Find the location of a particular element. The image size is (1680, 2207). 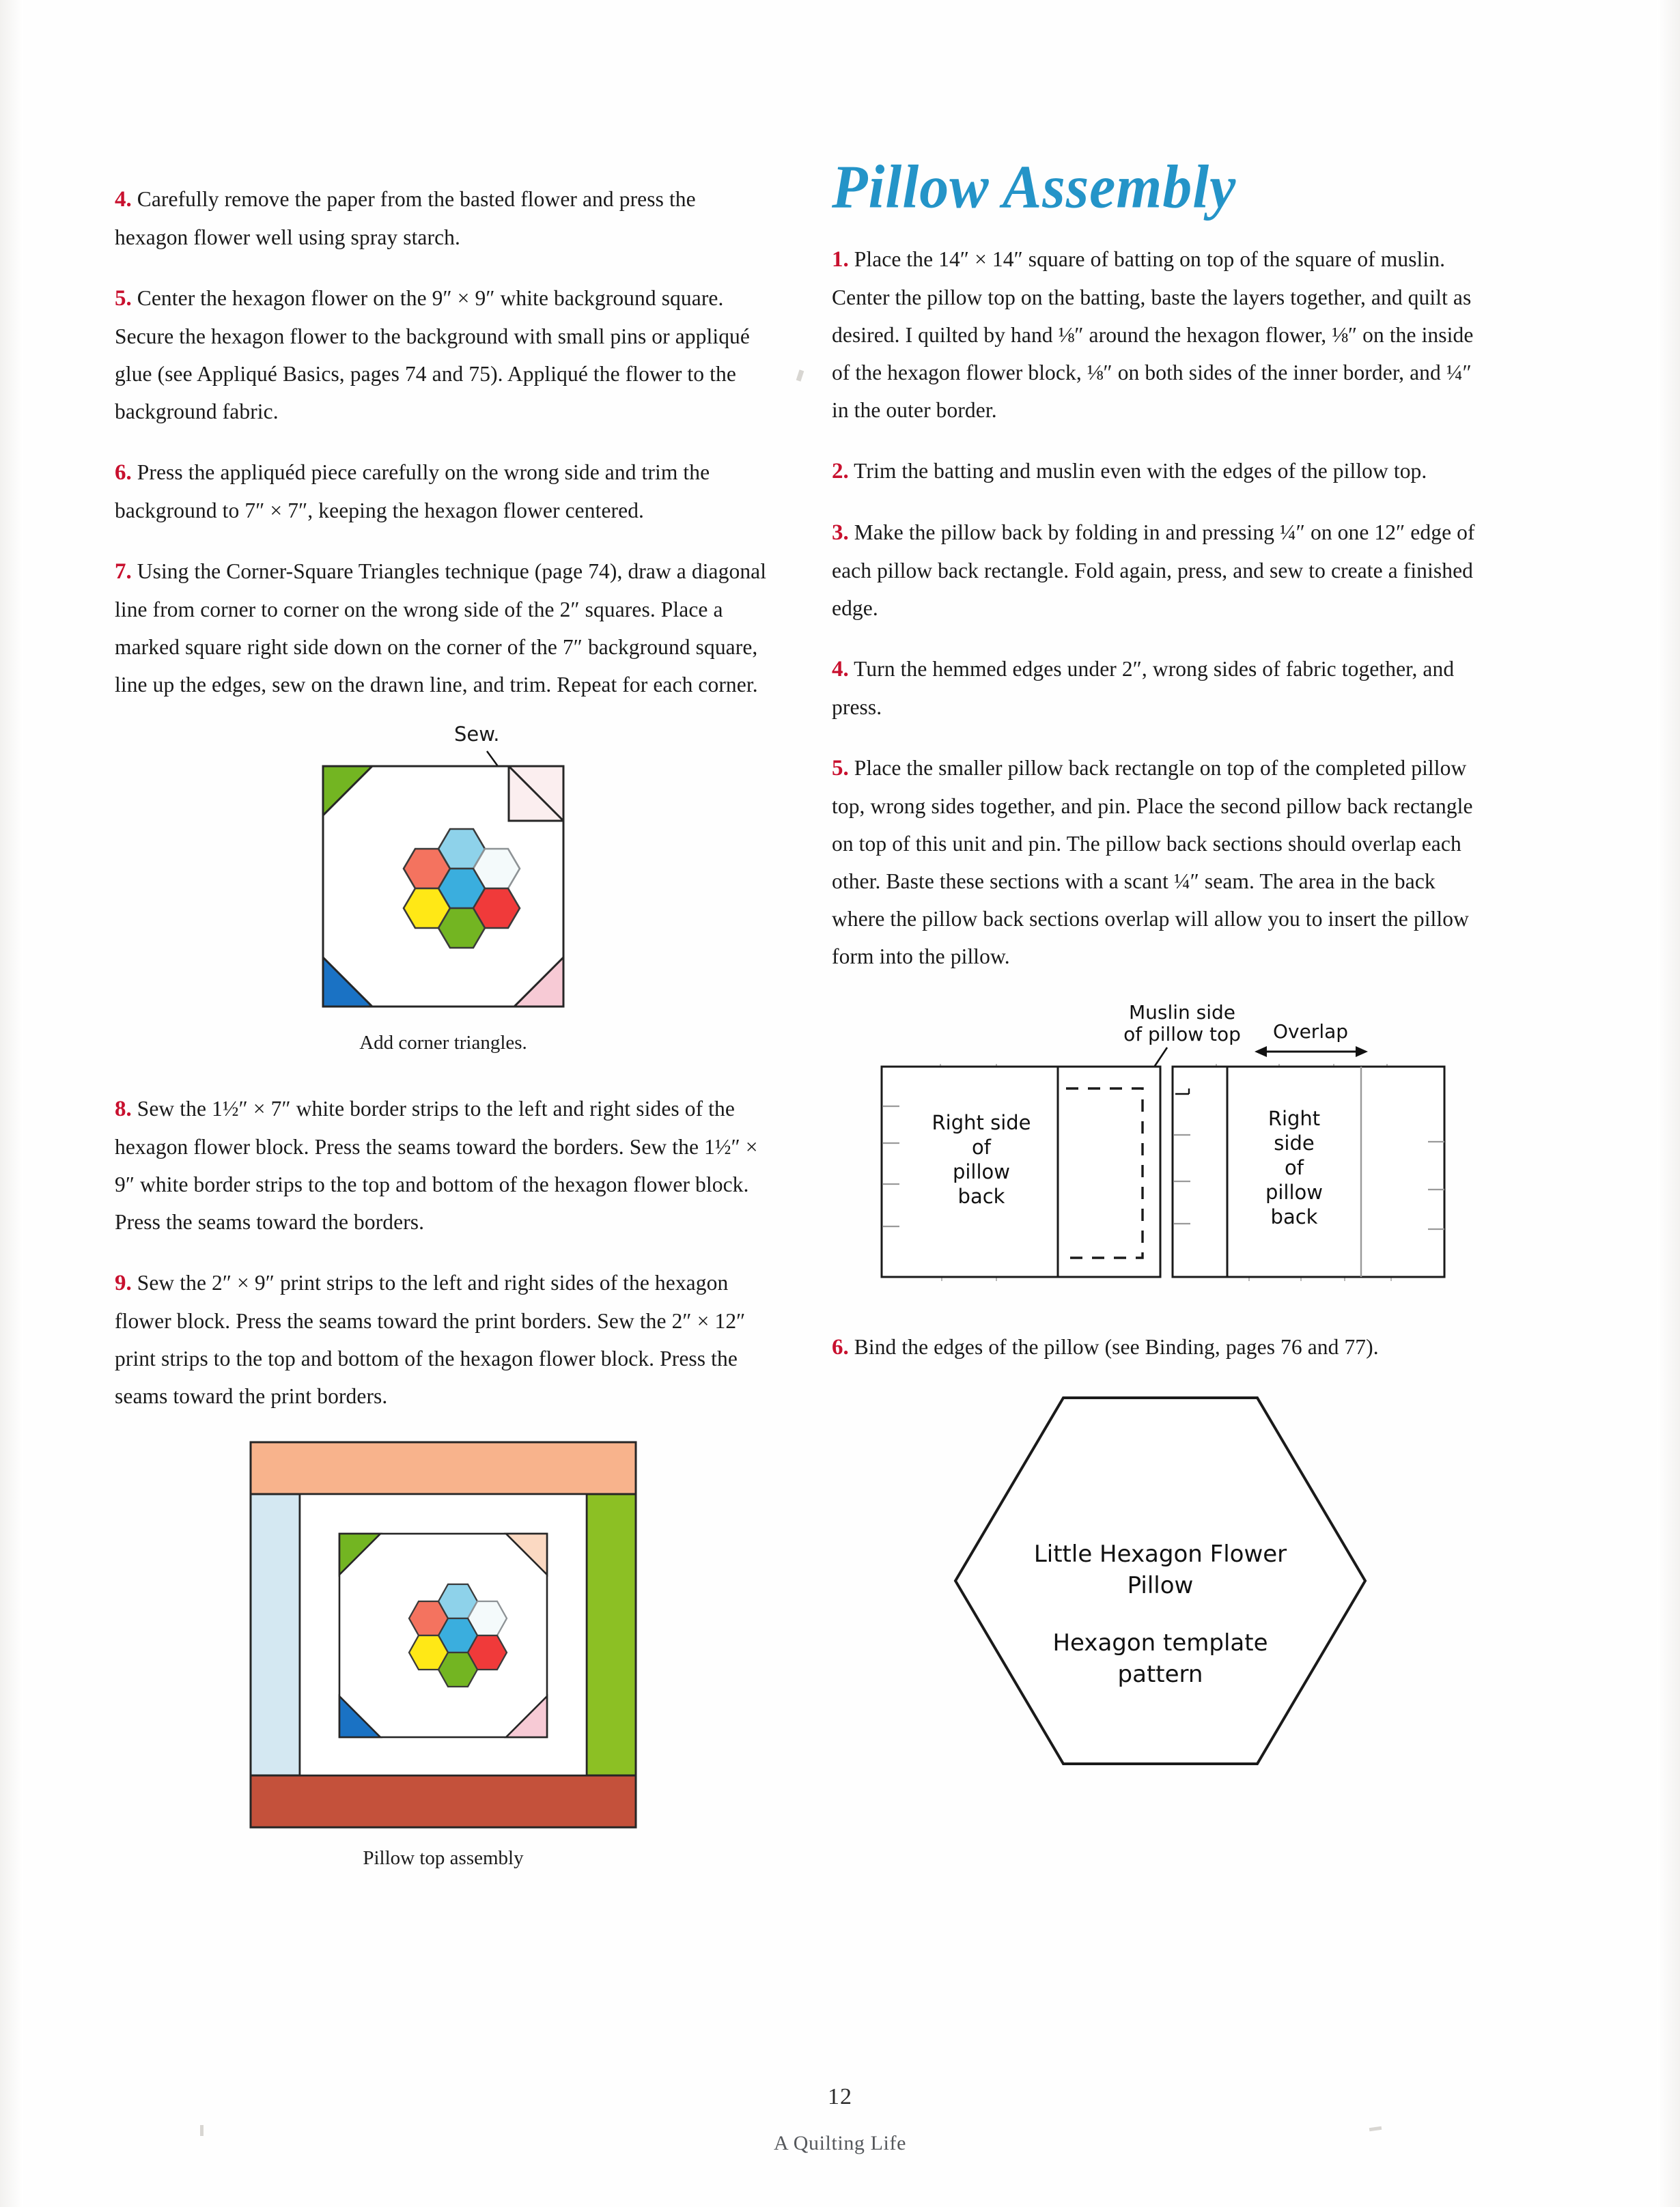

figure-caption: Pillow top assembly is located at coordinates (443, 1857).